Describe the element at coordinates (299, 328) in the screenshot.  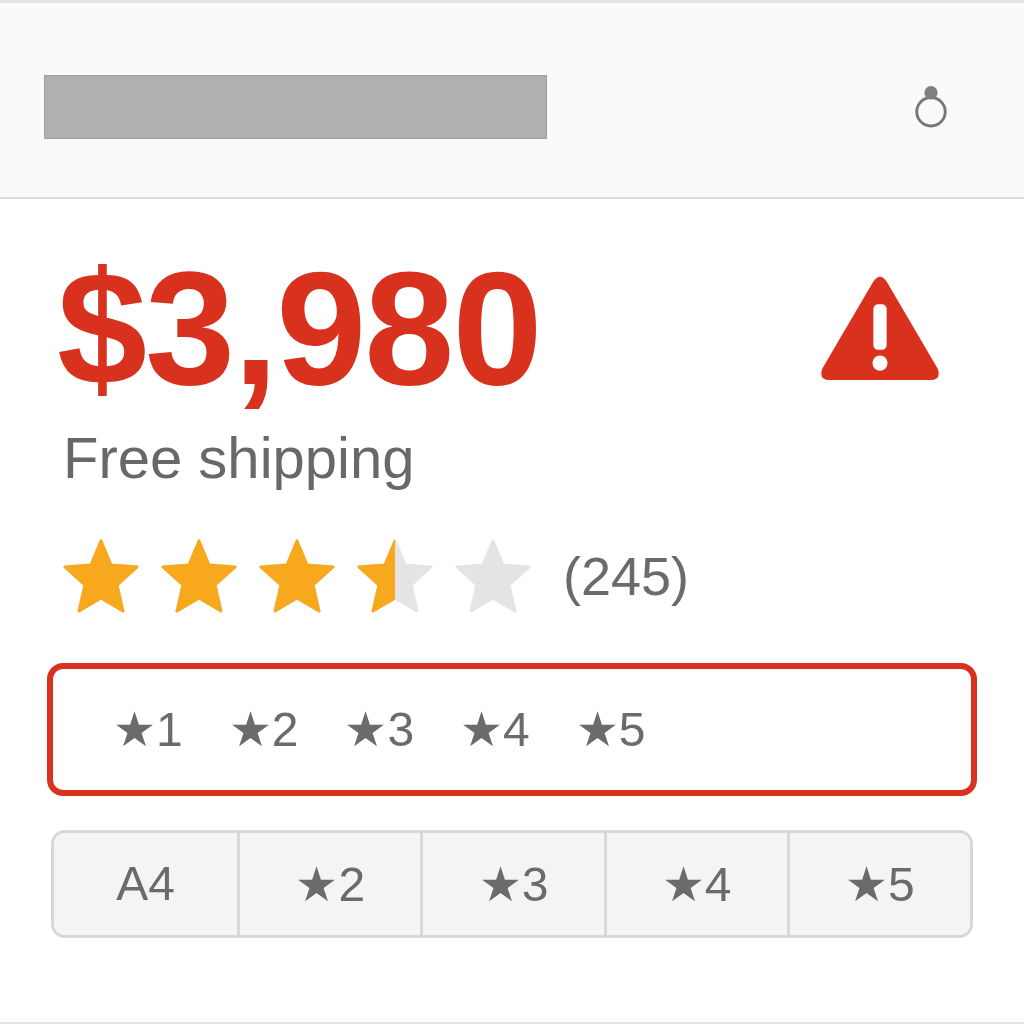
I see `price: $3,980` at that location.